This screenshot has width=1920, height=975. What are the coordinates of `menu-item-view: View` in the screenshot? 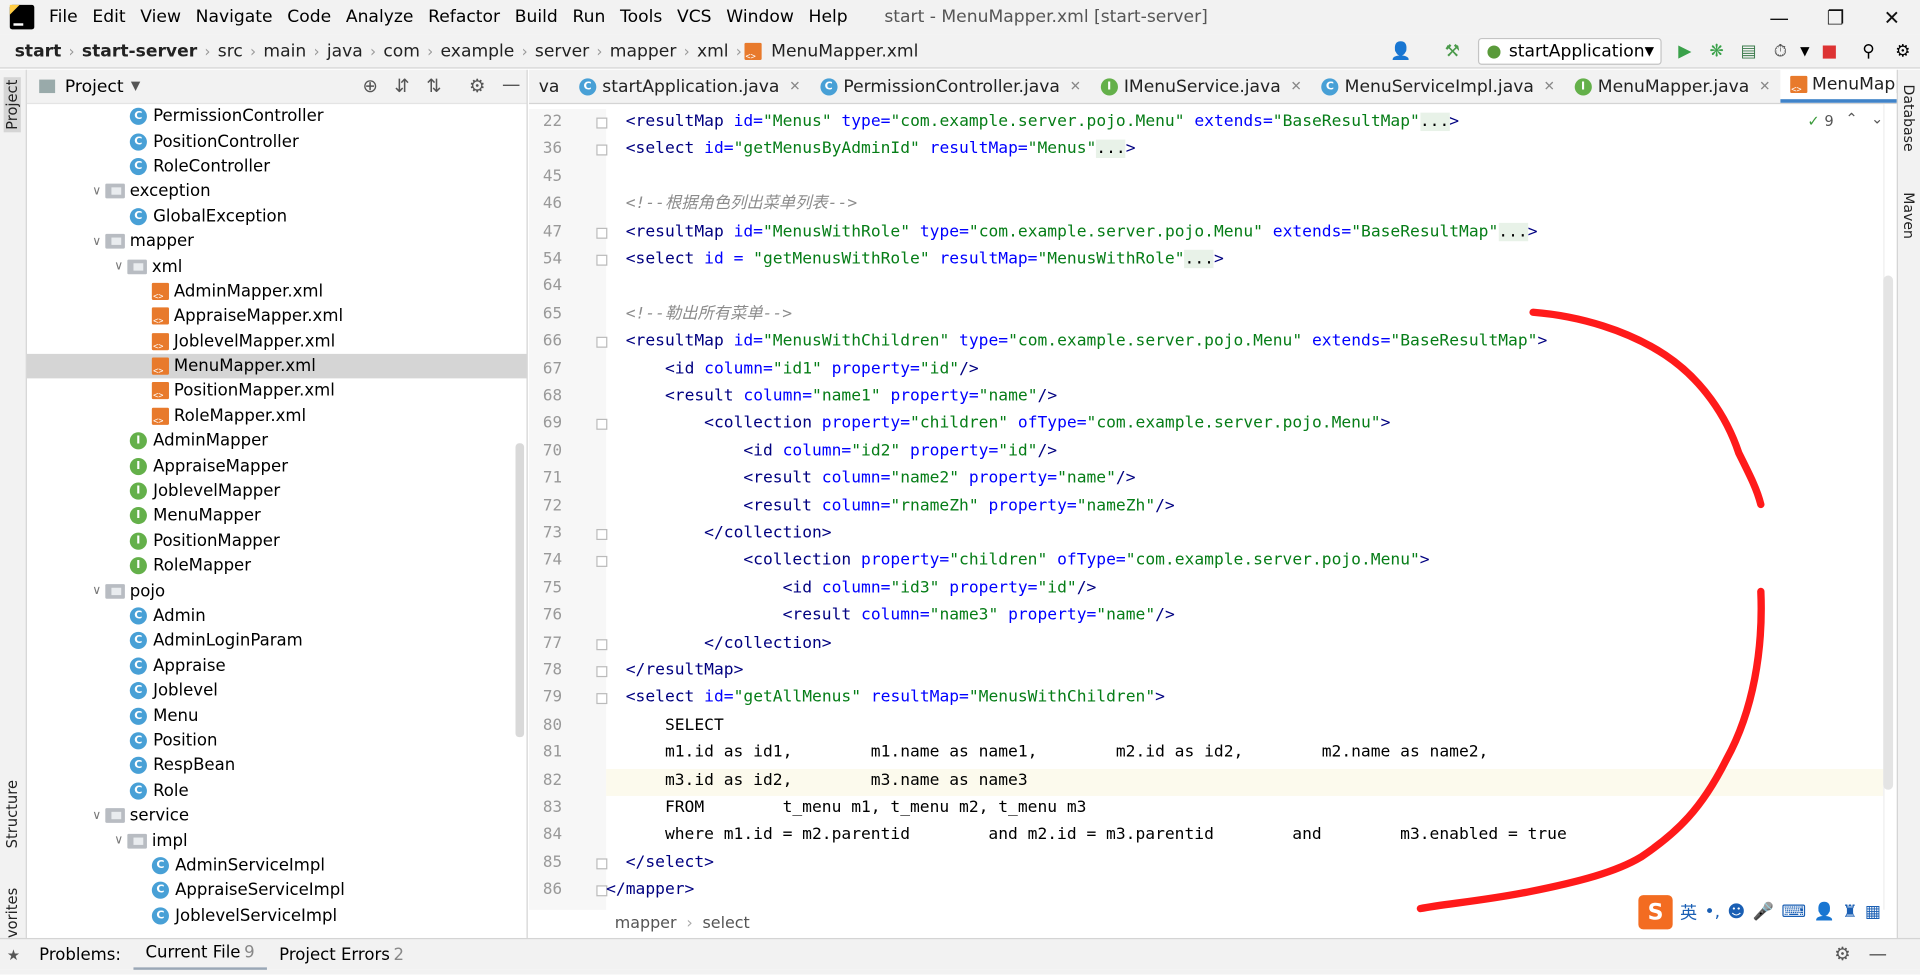 It's located at (160, 17).